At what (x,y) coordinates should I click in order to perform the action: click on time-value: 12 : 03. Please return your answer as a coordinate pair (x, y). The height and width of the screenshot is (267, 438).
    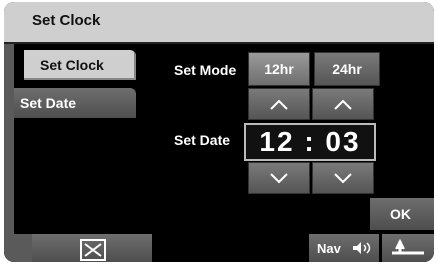
    Looking at the image, I should click on (310, 141).